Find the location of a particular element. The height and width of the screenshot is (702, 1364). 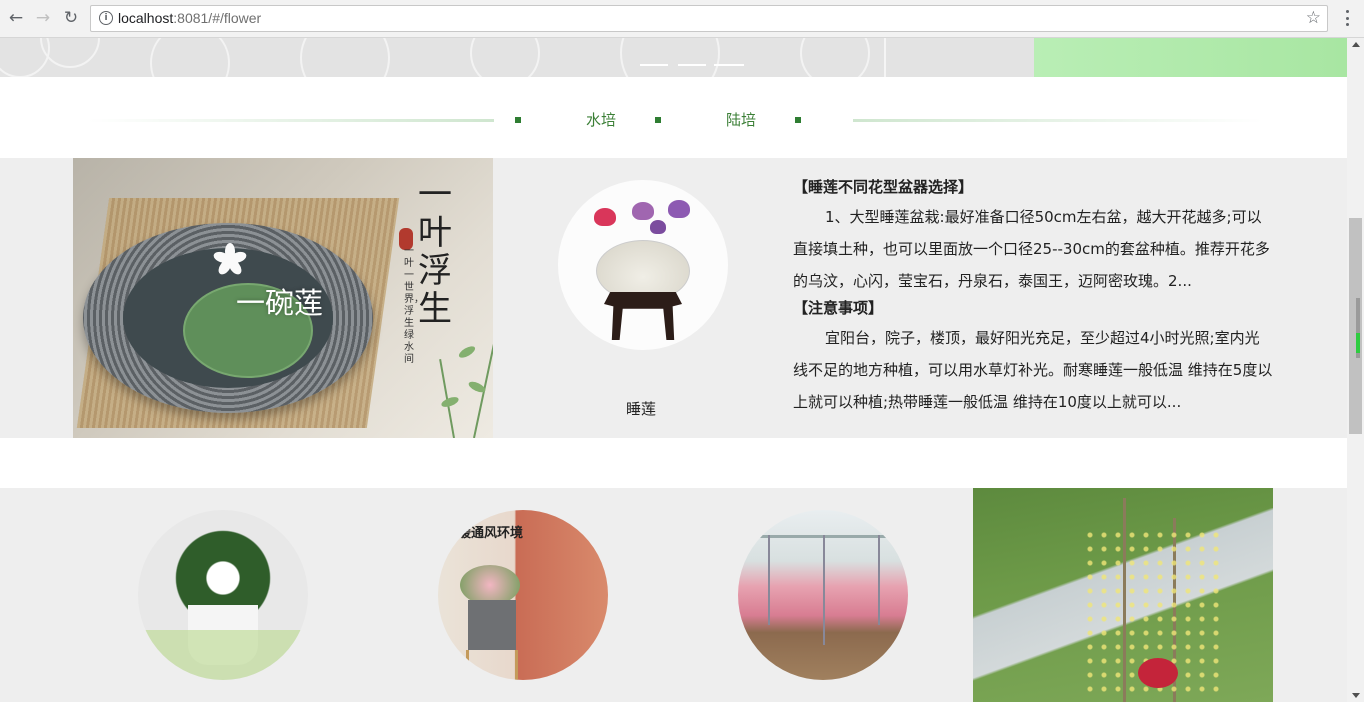

heading-notes: 【注意事项】 is located at coordinates (838, 308).